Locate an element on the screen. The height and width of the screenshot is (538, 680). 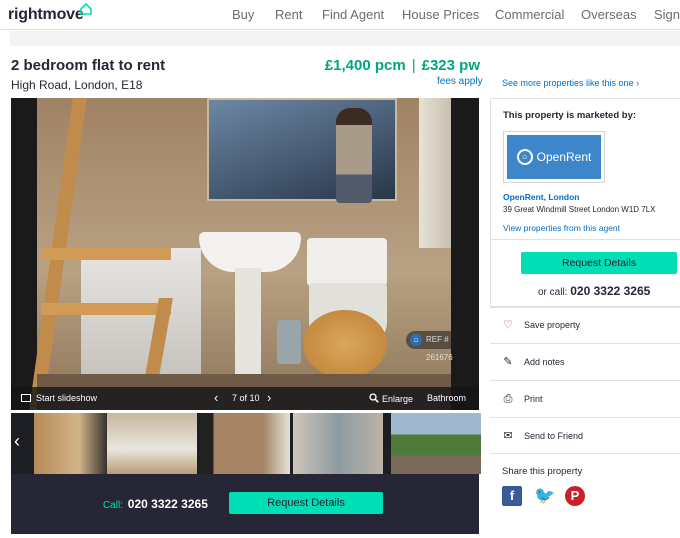
enlarge-button: Enlarge is located at coordinates (391, 398).